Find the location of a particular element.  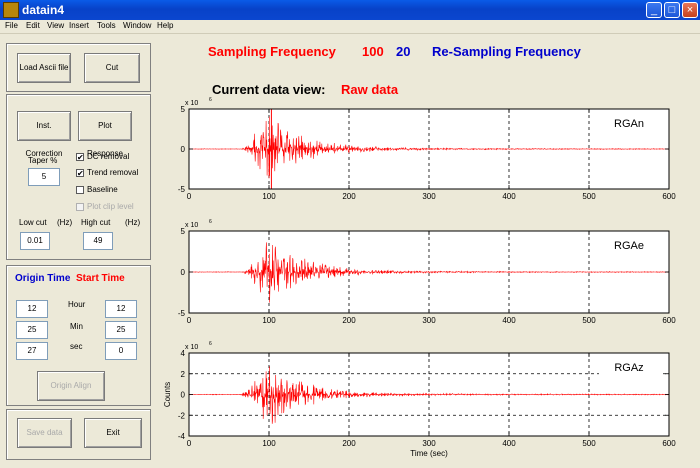

station-label-RGAn: RGAn is located at coordinates (629, 124).